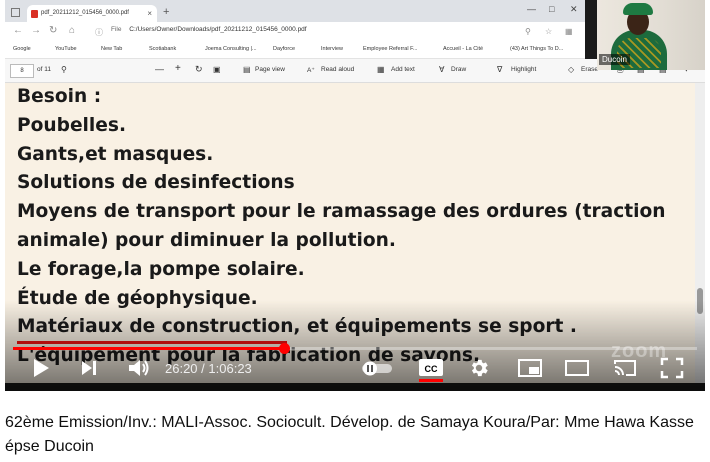  I want to click on rotate-icon: ↻, so click(199, 69).